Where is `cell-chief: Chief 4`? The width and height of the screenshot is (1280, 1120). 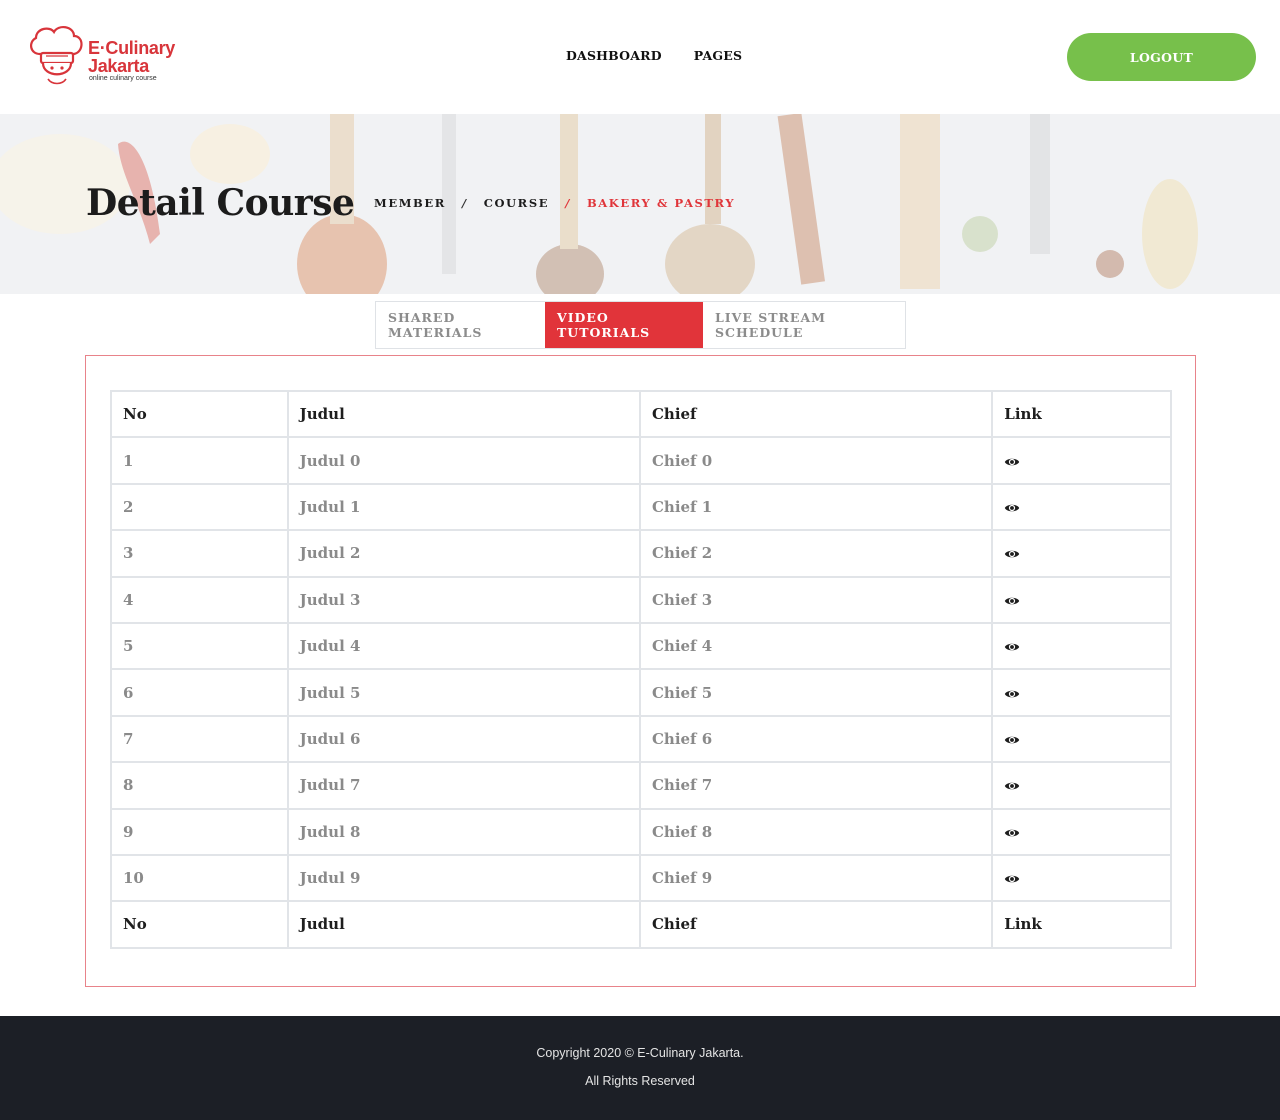
cell-chief: Chief 4 is located at coordinates (816, 646).